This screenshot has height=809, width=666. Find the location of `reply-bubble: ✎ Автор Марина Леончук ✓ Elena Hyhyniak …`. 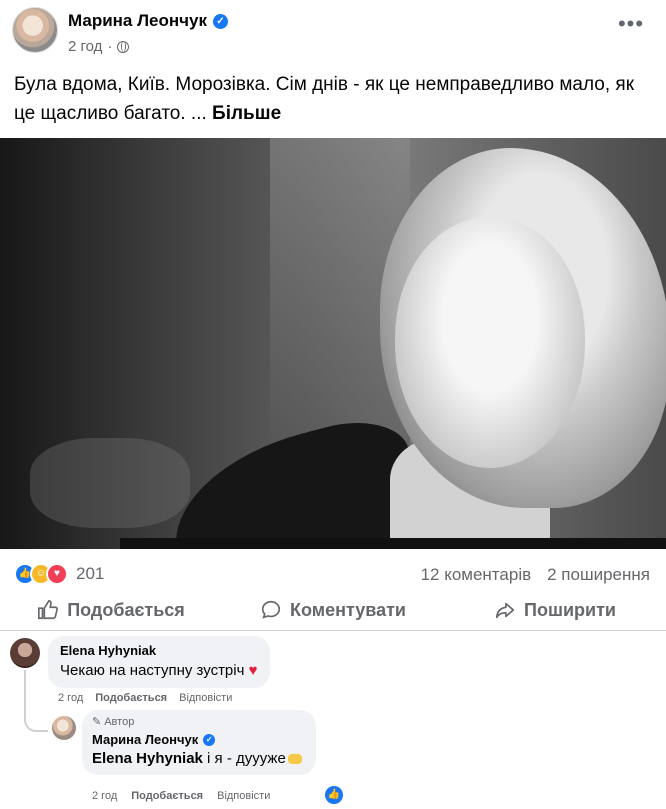

reply-bubble: ✎ Автор Марина Леончук ✓ Elena Hyhyniak … is located at coordinates (199, 742).